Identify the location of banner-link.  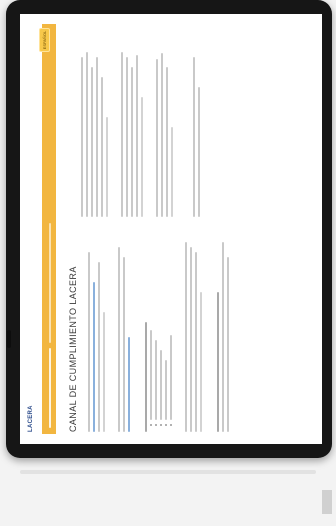
(49, 328).